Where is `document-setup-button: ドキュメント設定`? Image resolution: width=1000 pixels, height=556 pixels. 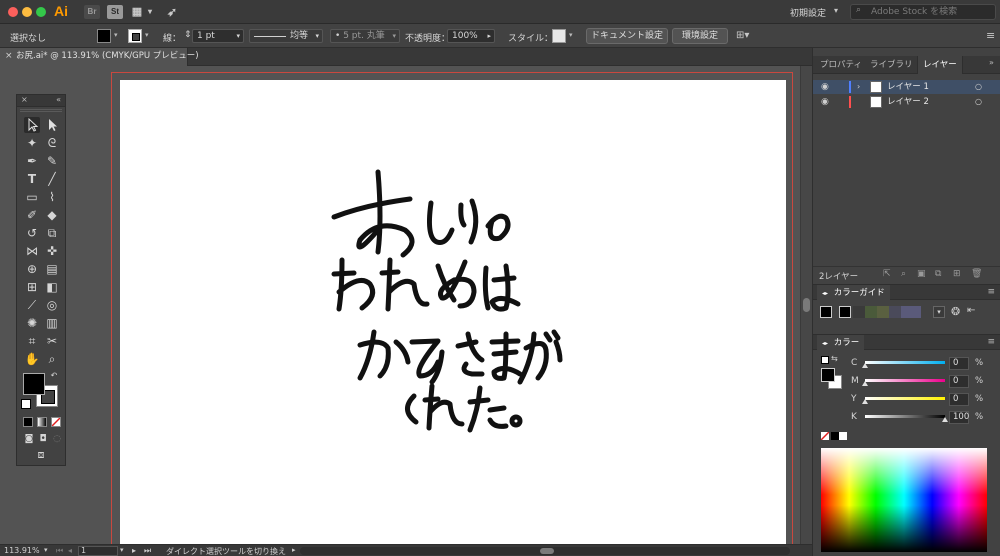
document-setup-button: ドキュメント設定 is located at coordinates (627, 36).